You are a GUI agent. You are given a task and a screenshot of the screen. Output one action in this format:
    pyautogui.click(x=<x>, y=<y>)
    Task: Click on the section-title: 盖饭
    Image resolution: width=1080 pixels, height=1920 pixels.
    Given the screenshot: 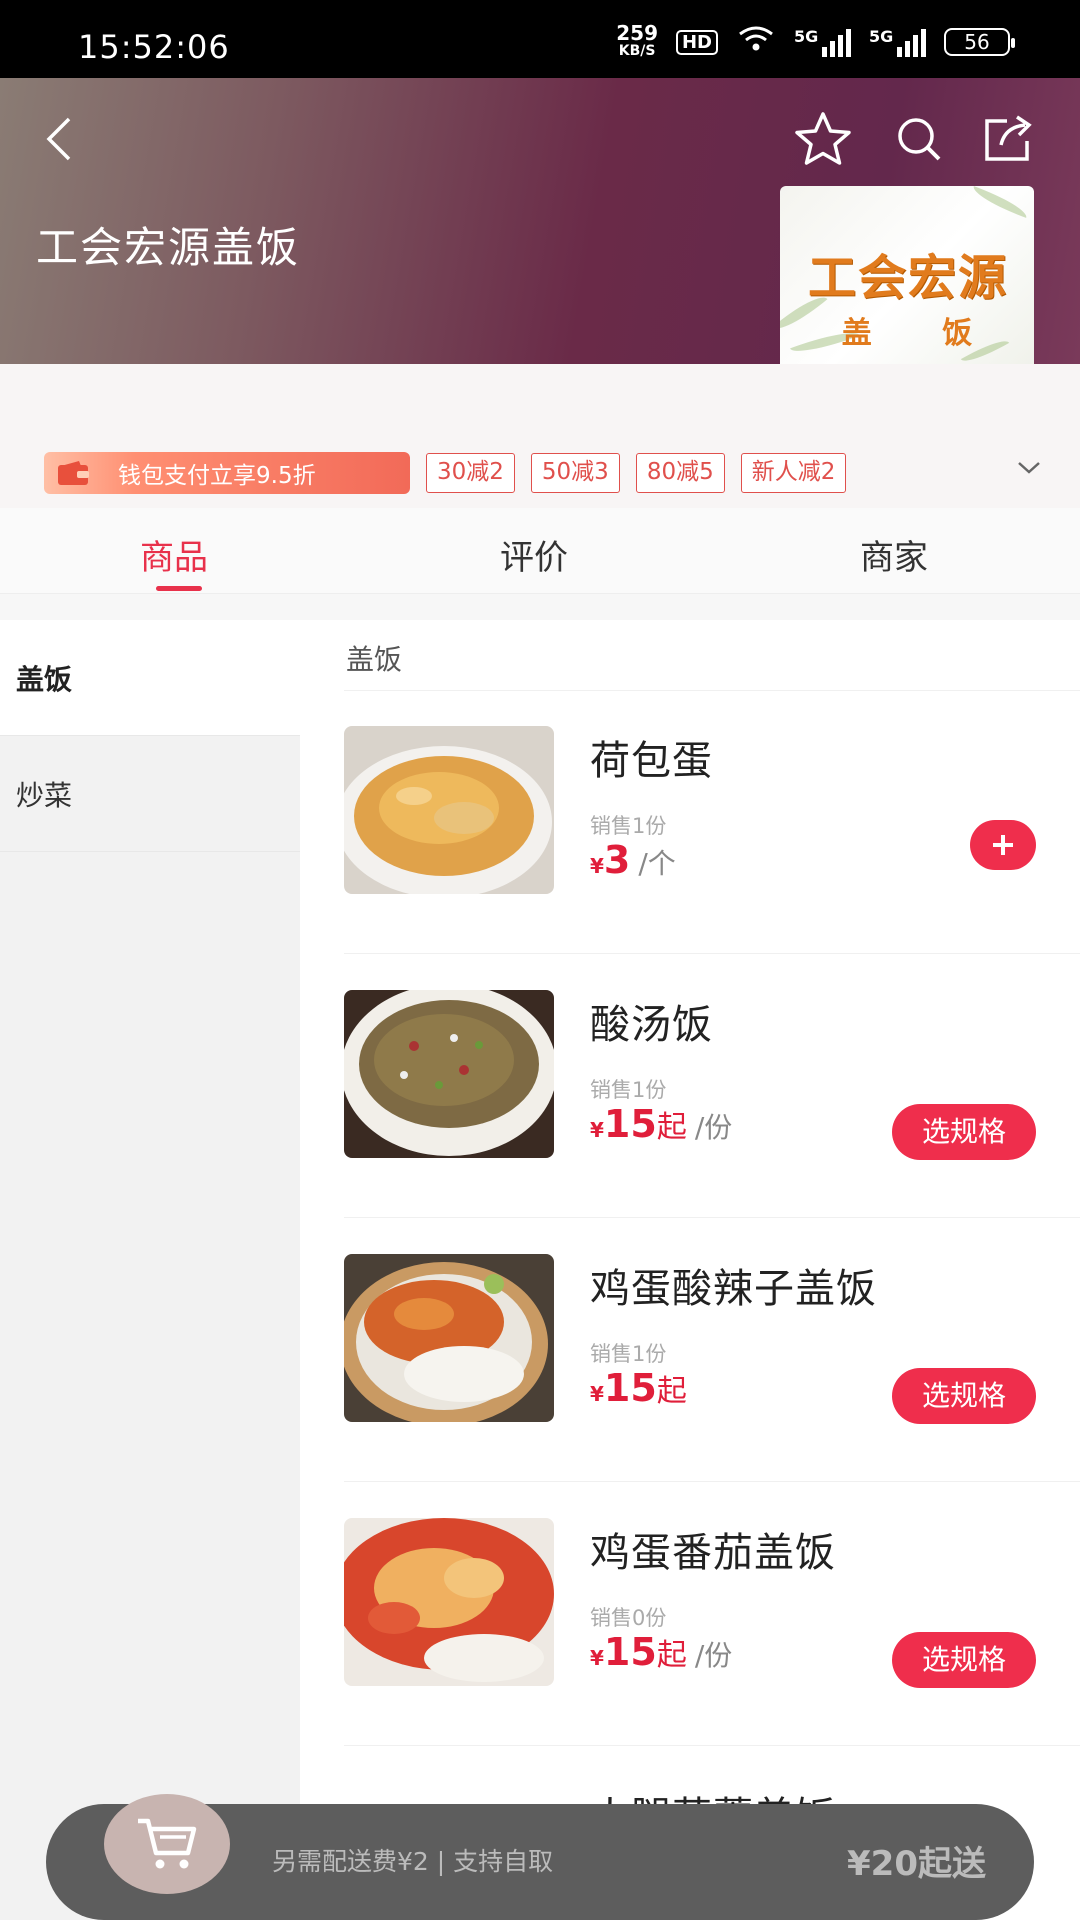 What is the action you would take?
    pyautogui.click(x=374, y=659)
    